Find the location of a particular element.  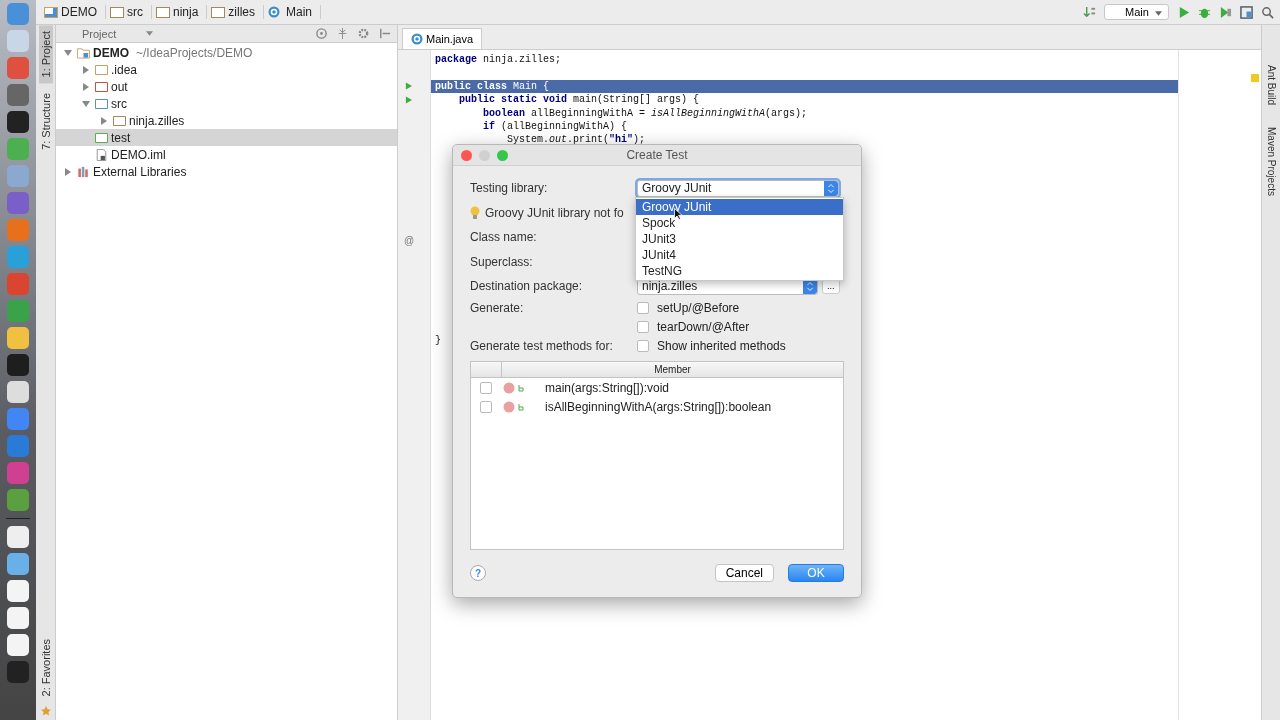

help-button: ? is located at coordinates (478, 573).